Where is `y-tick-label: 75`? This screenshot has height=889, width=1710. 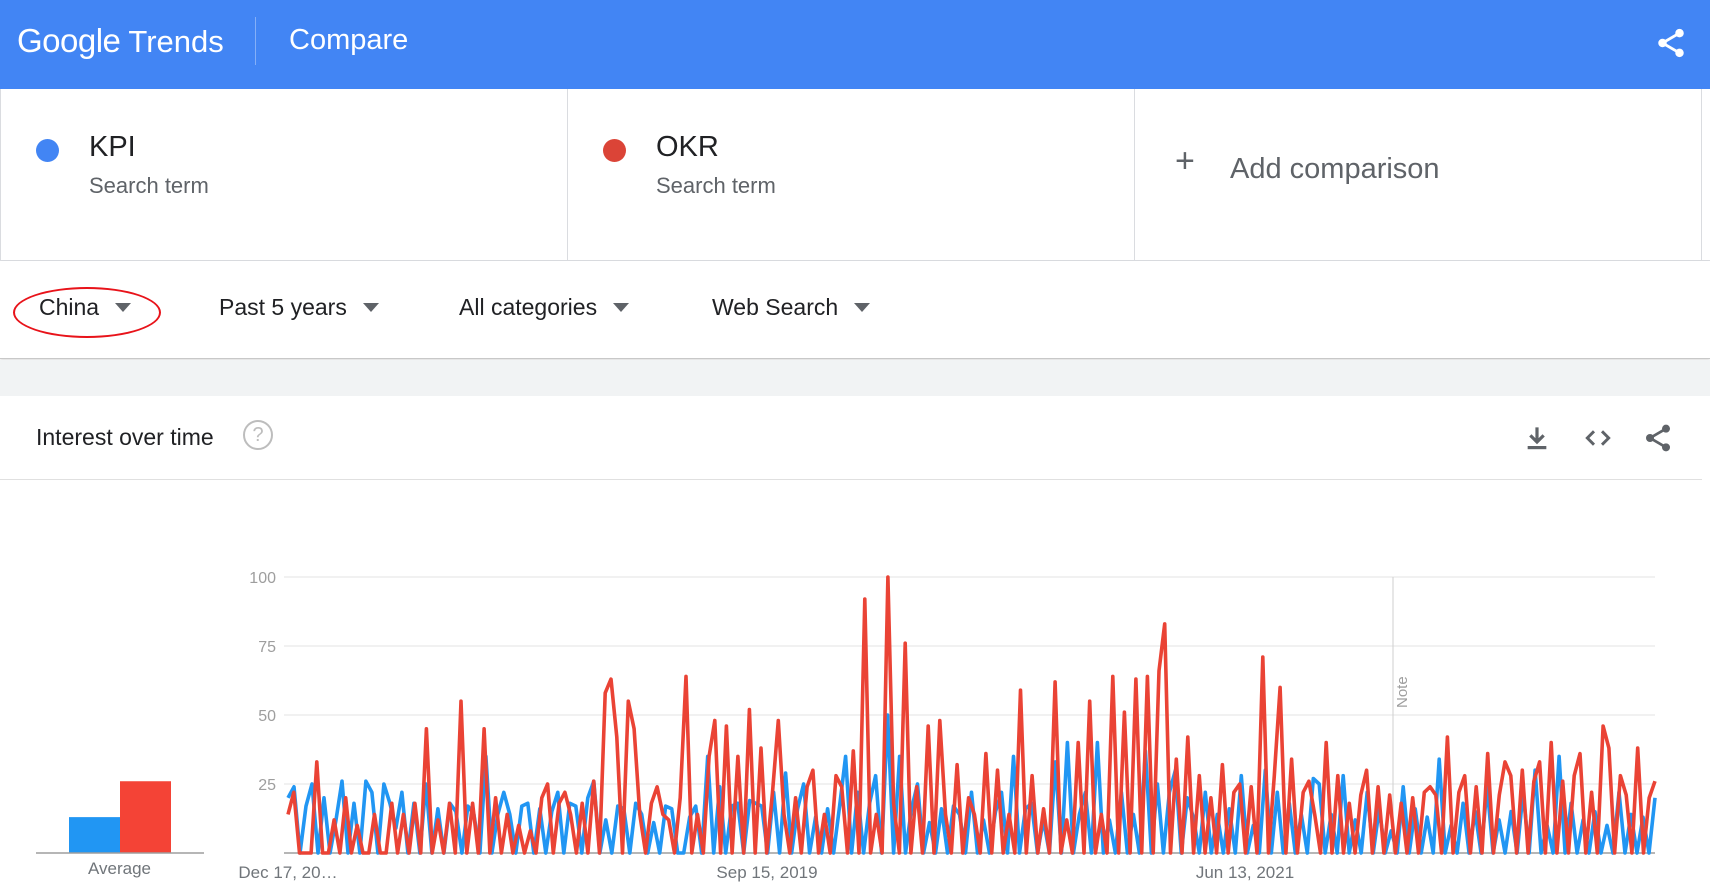
y-tick-label: 75 is located at coordinates (267, 647).